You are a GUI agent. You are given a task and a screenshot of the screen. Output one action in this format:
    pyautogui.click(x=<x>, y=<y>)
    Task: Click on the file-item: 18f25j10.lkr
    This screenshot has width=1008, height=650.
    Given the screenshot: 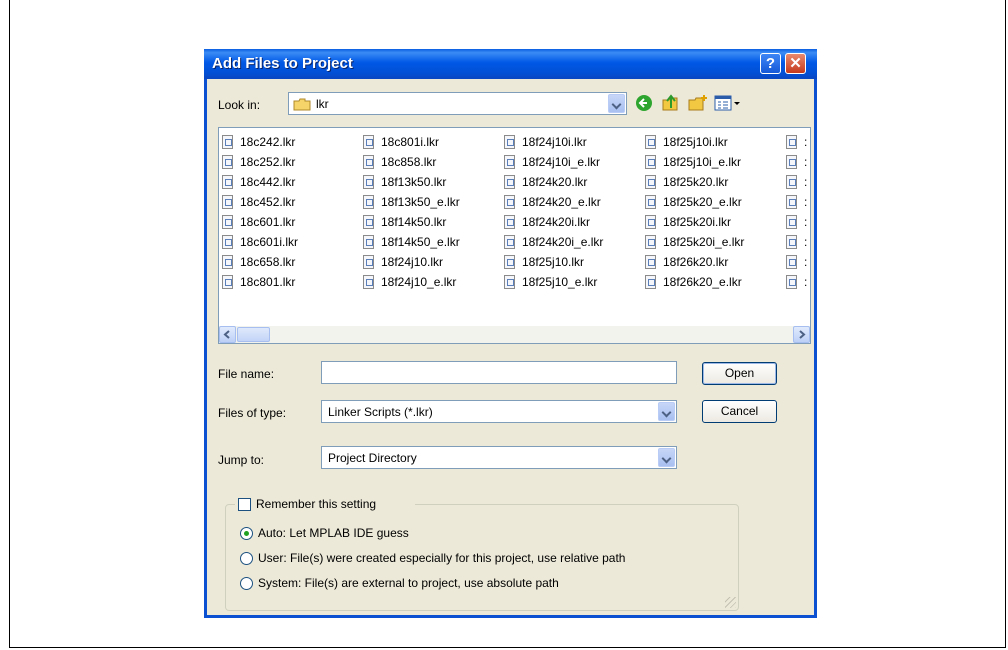 What is the action you would take?
    pyautogui.click(x=552, y=262)
    